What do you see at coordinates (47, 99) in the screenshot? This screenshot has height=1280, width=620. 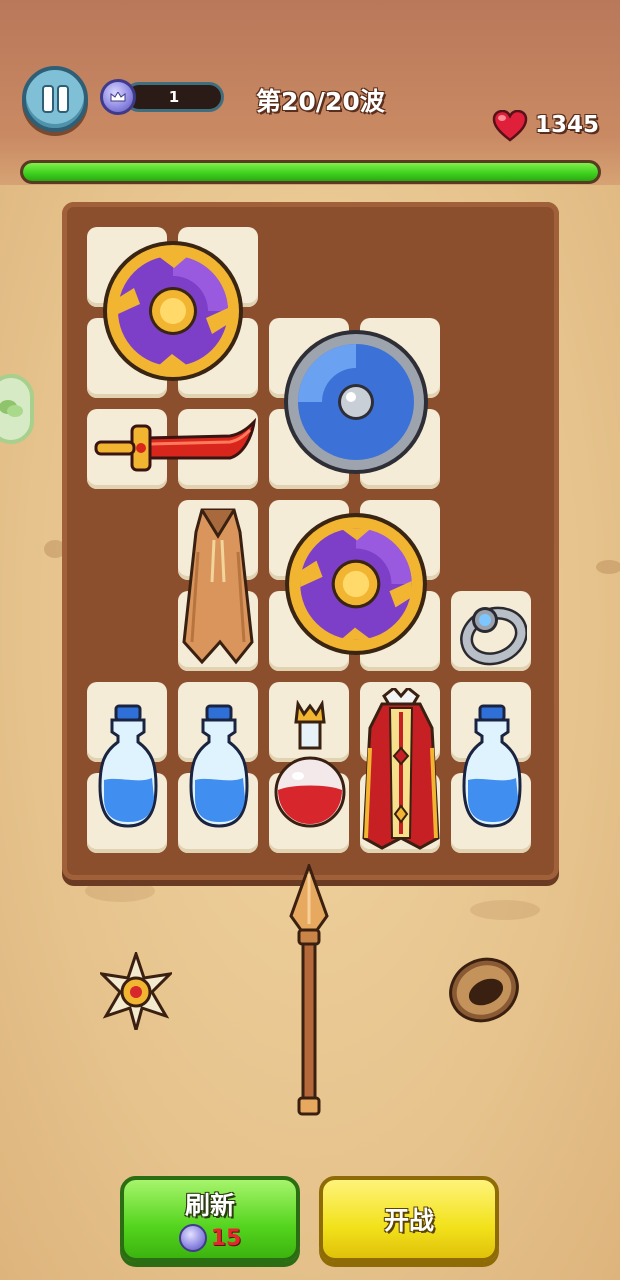 I see `pause-icon` at bounding box center [47, 99].